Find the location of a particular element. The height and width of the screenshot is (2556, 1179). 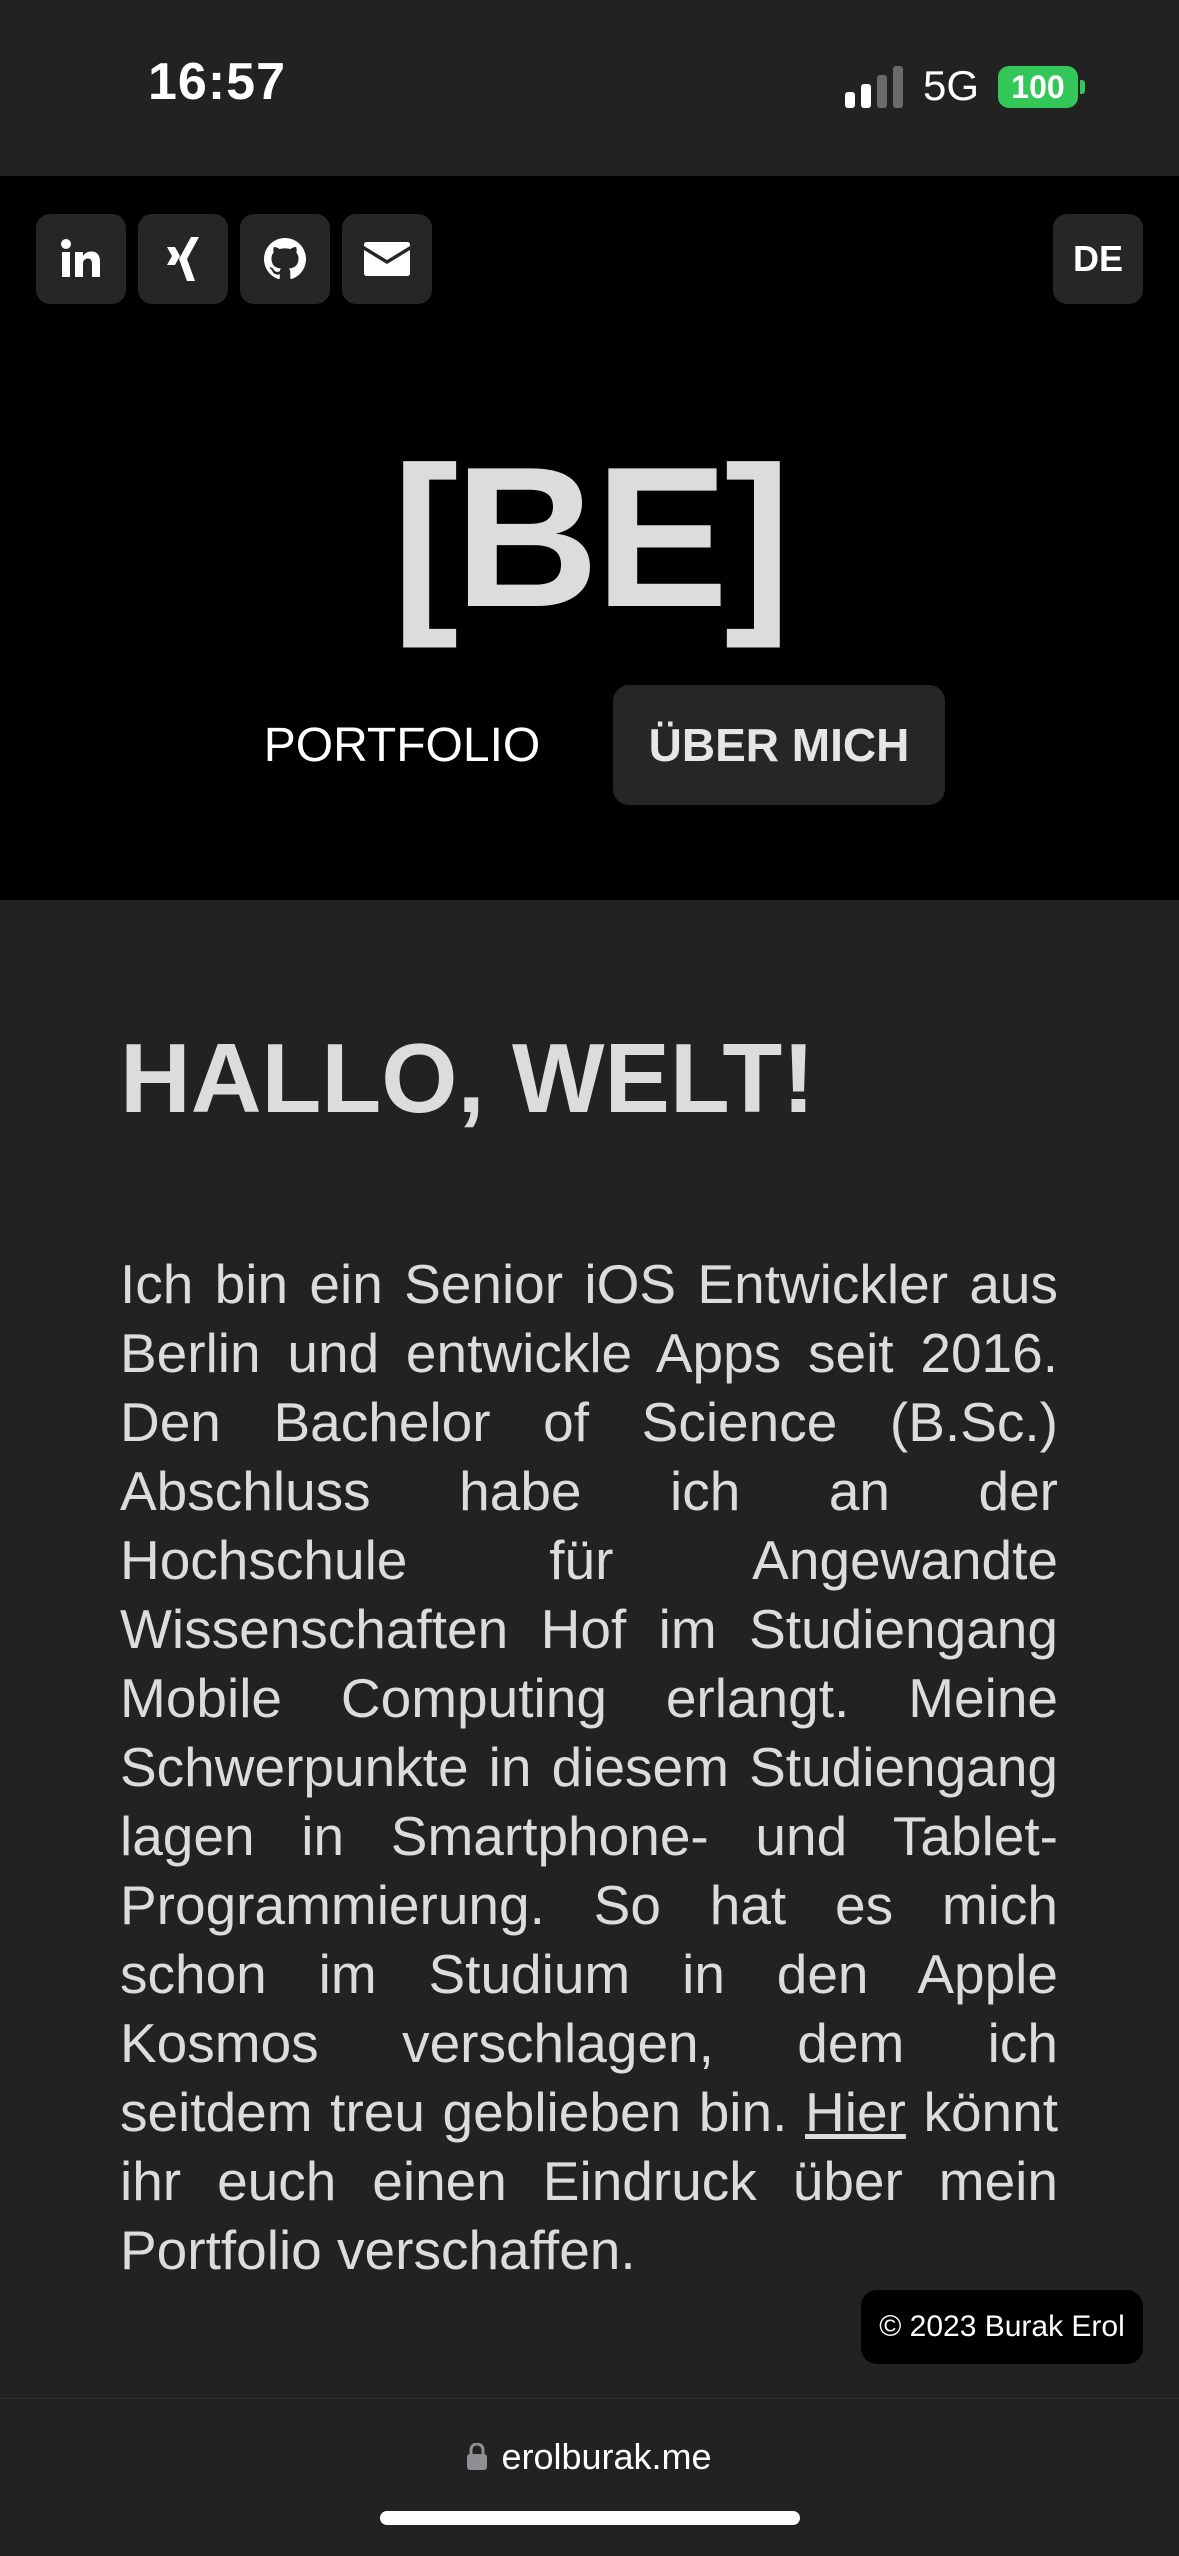

network-type: 5G is located at coordinates (951, 85).